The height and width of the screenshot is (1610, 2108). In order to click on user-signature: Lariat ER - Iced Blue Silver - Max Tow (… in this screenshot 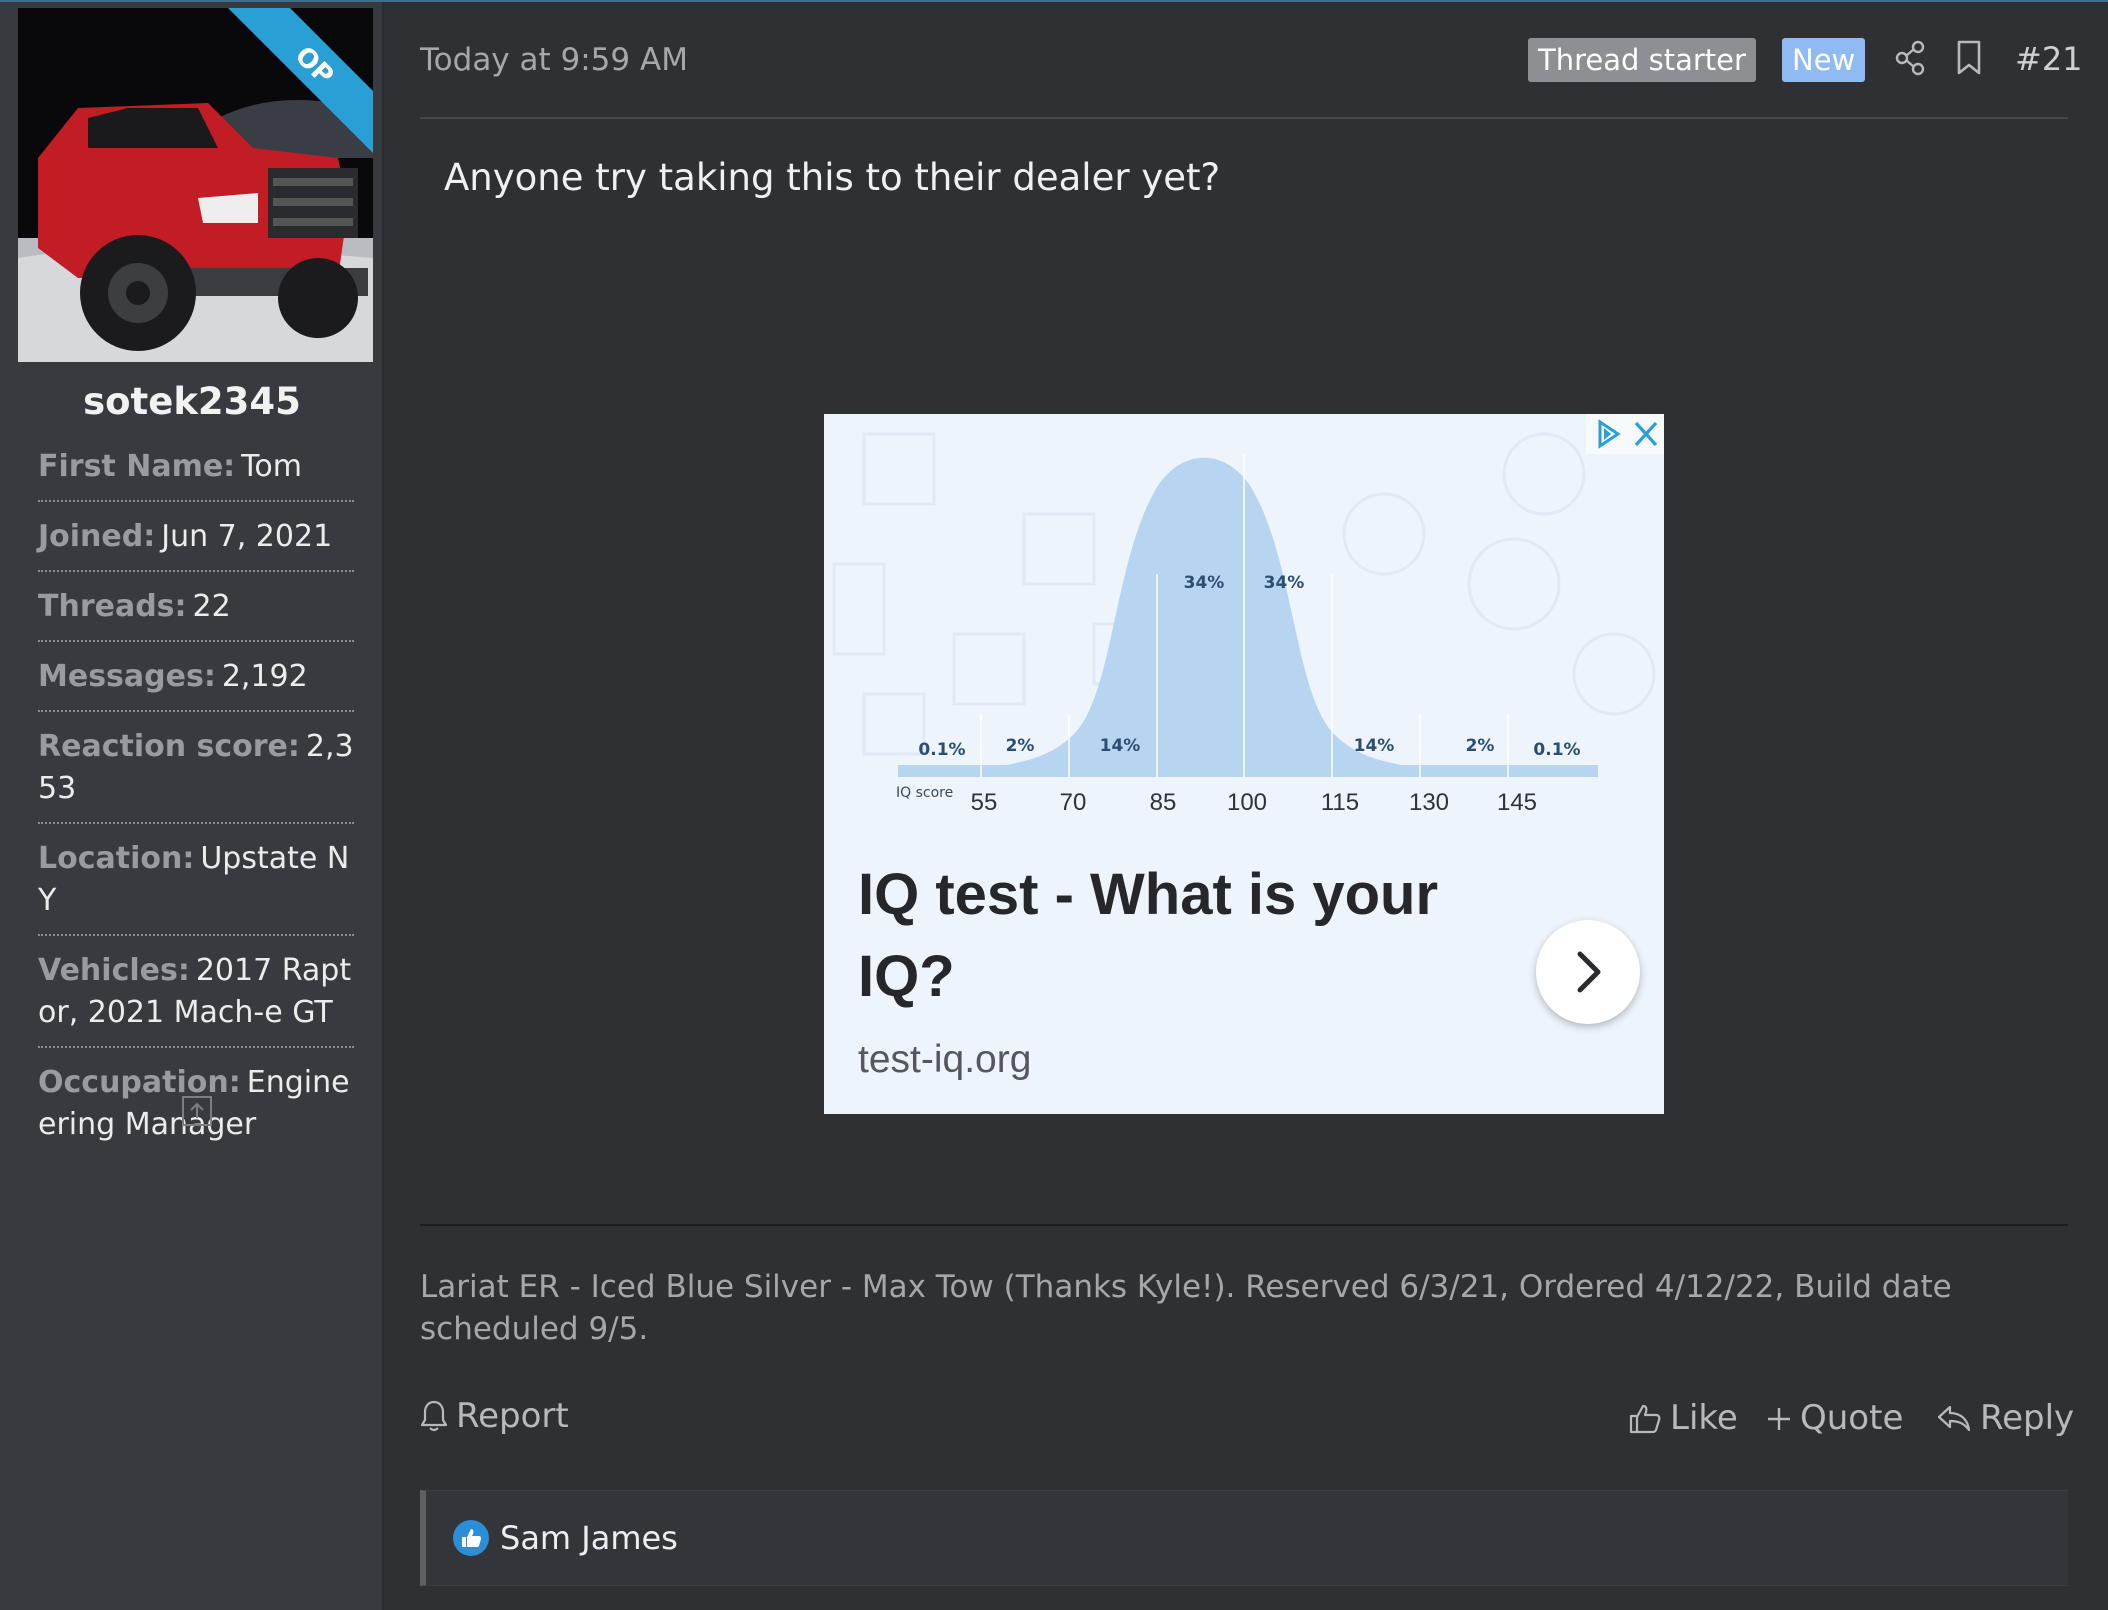, I will do `click(1186, 1308)`.